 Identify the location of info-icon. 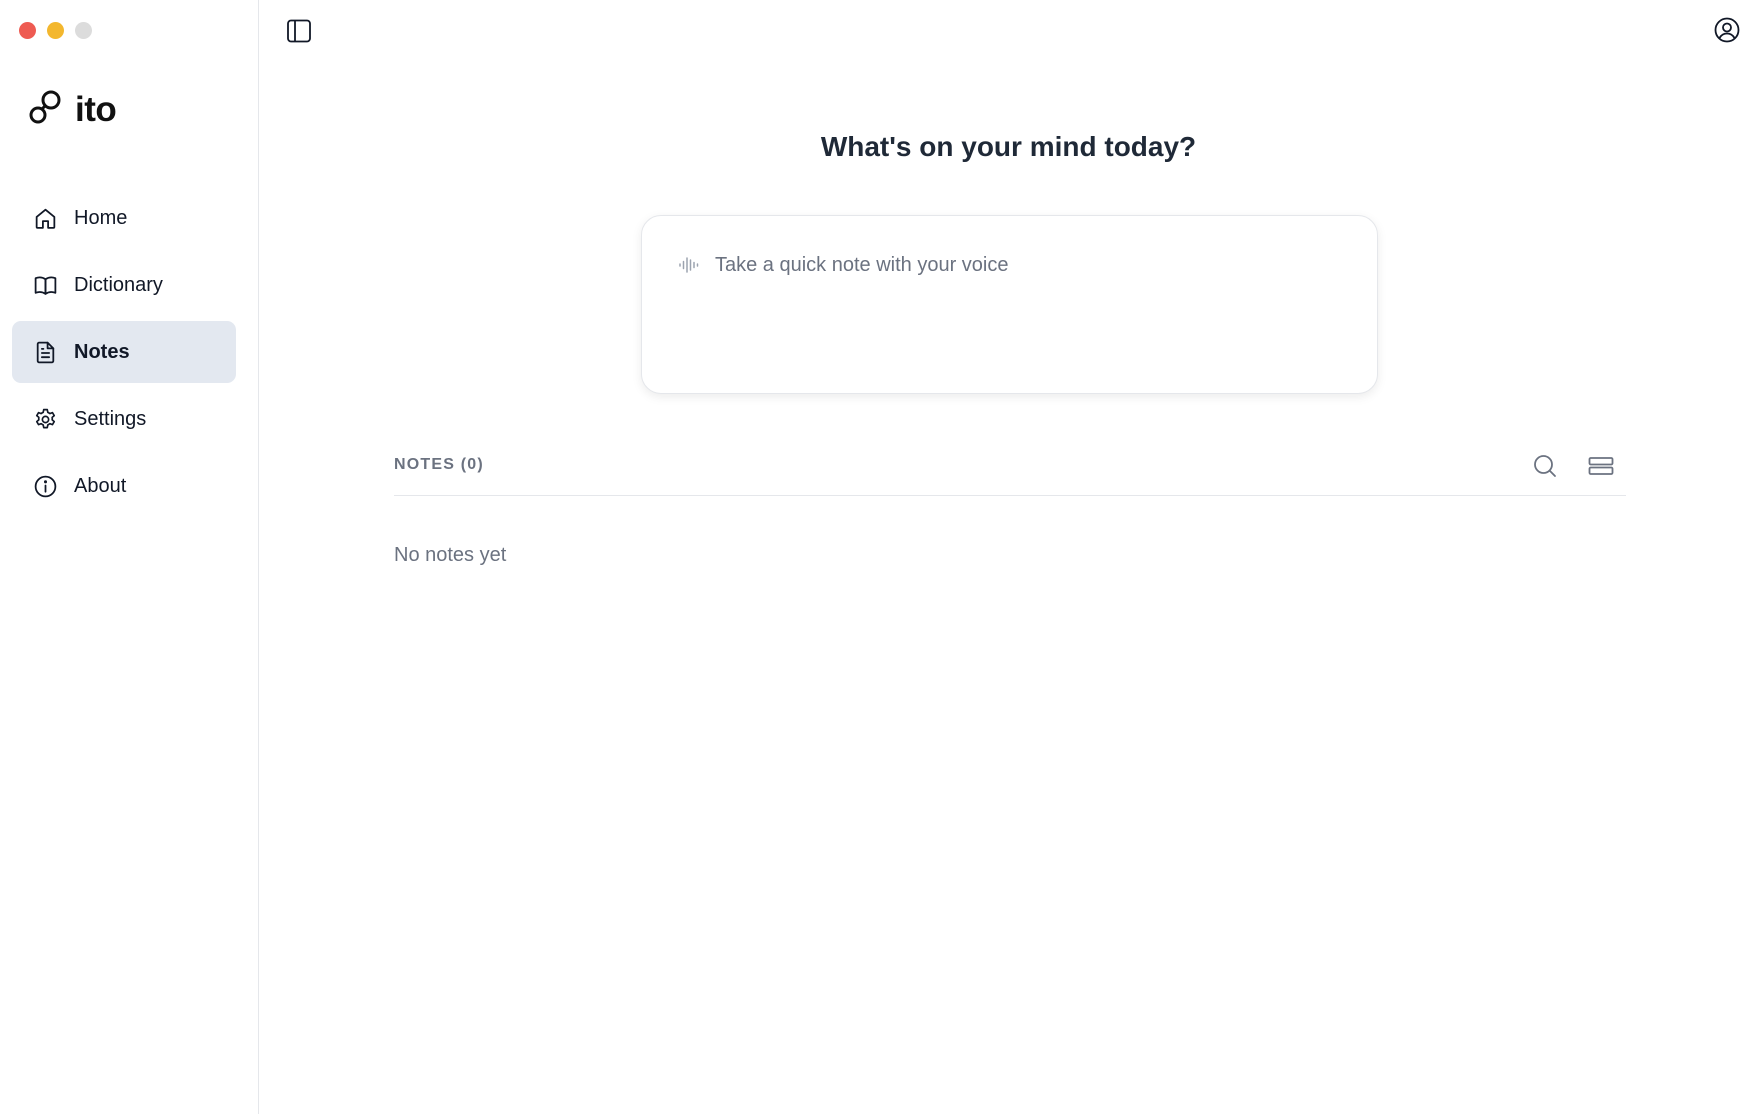
(45, 486).